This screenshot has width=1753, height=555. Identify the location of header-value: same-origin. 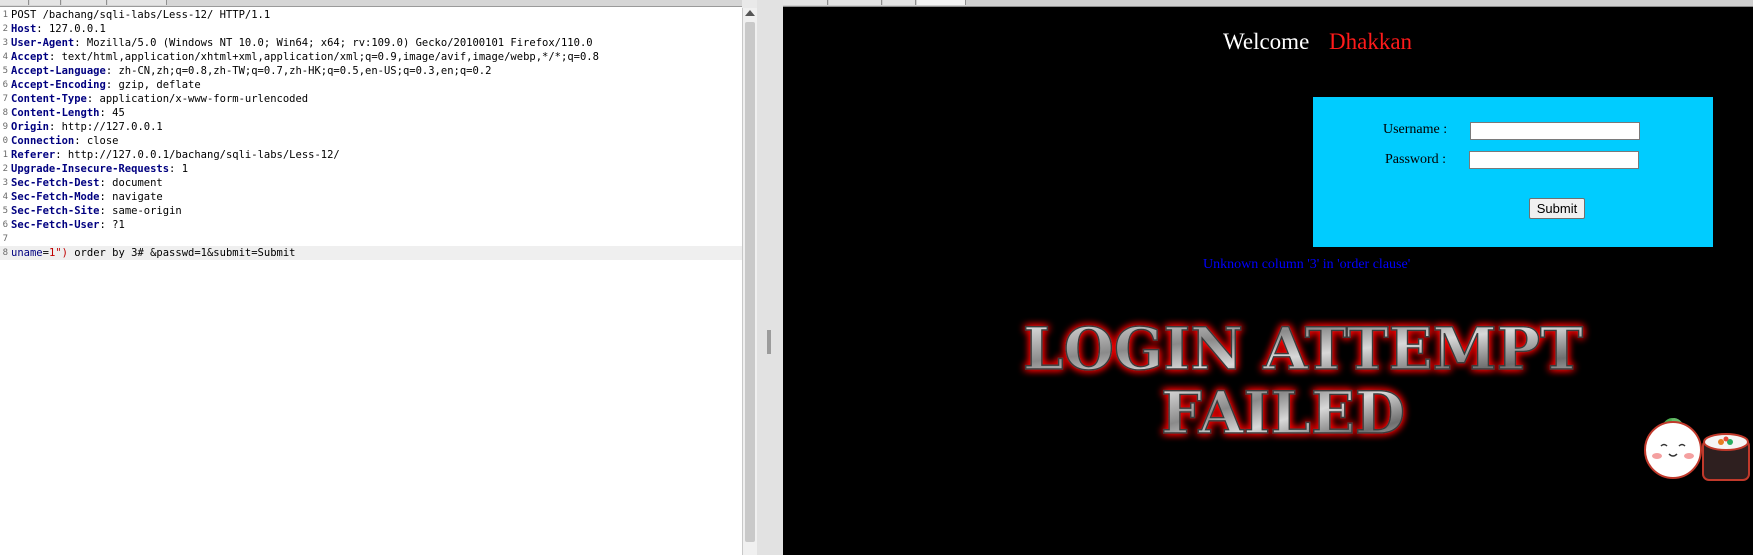
(147, 211).